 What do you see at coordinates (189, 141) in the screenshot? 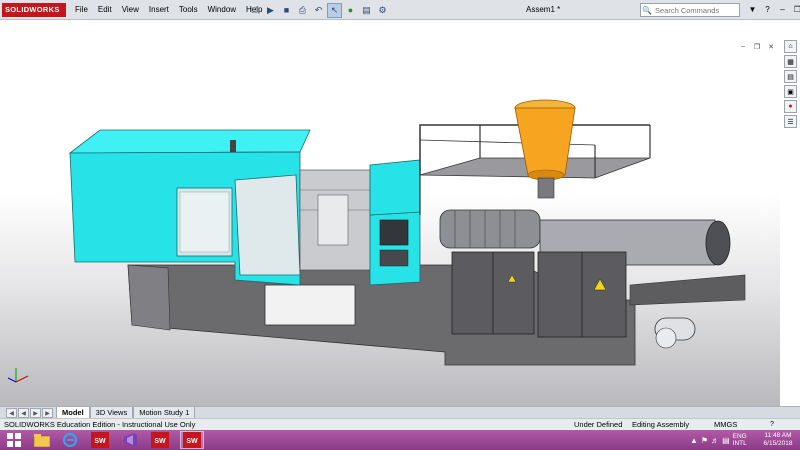
I see `clamp-housing-top` at bounding box center [189, 141].